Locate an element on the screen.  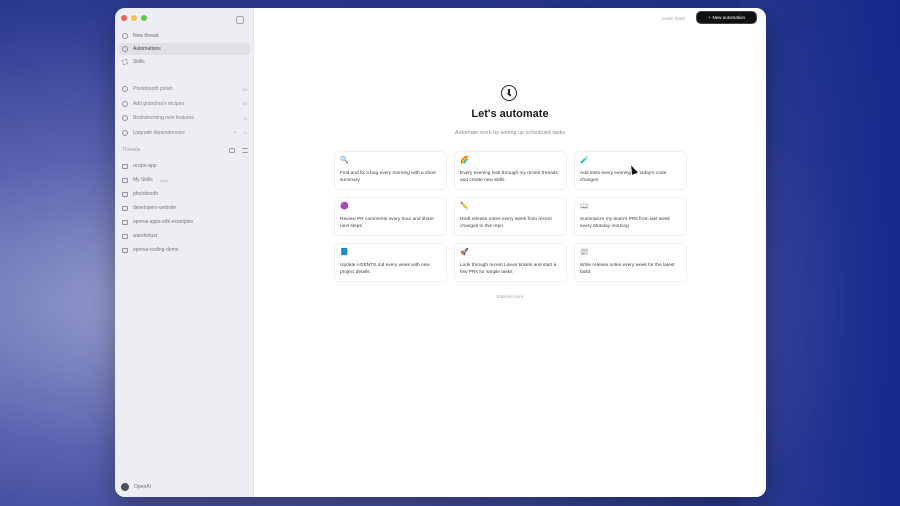
folder-item: developers-website is located at coordinates (184, 208).